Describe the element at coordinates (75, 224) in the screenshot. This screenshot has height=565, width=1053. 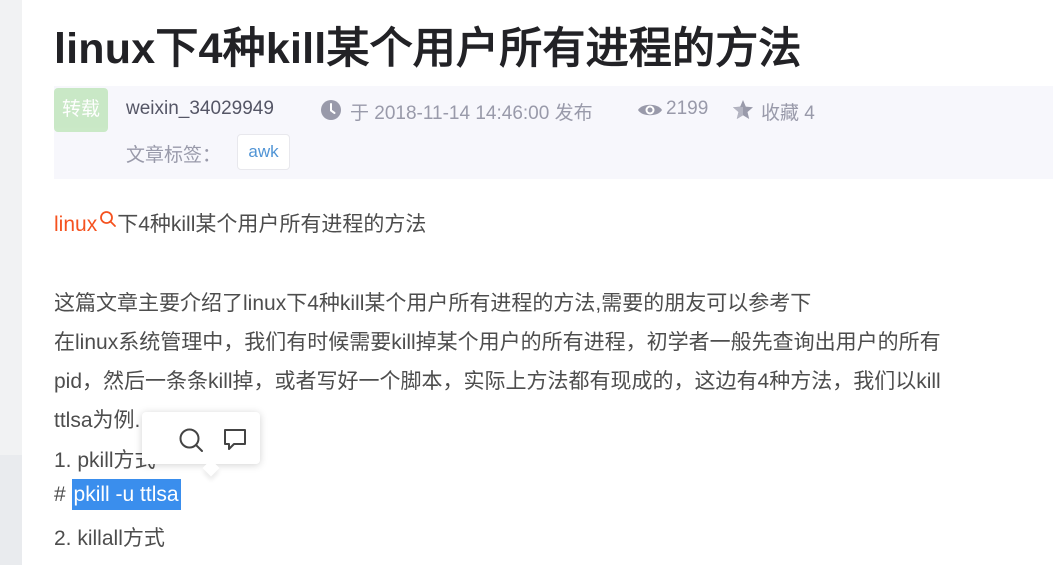
I see `keyword-link: linux` at that location.